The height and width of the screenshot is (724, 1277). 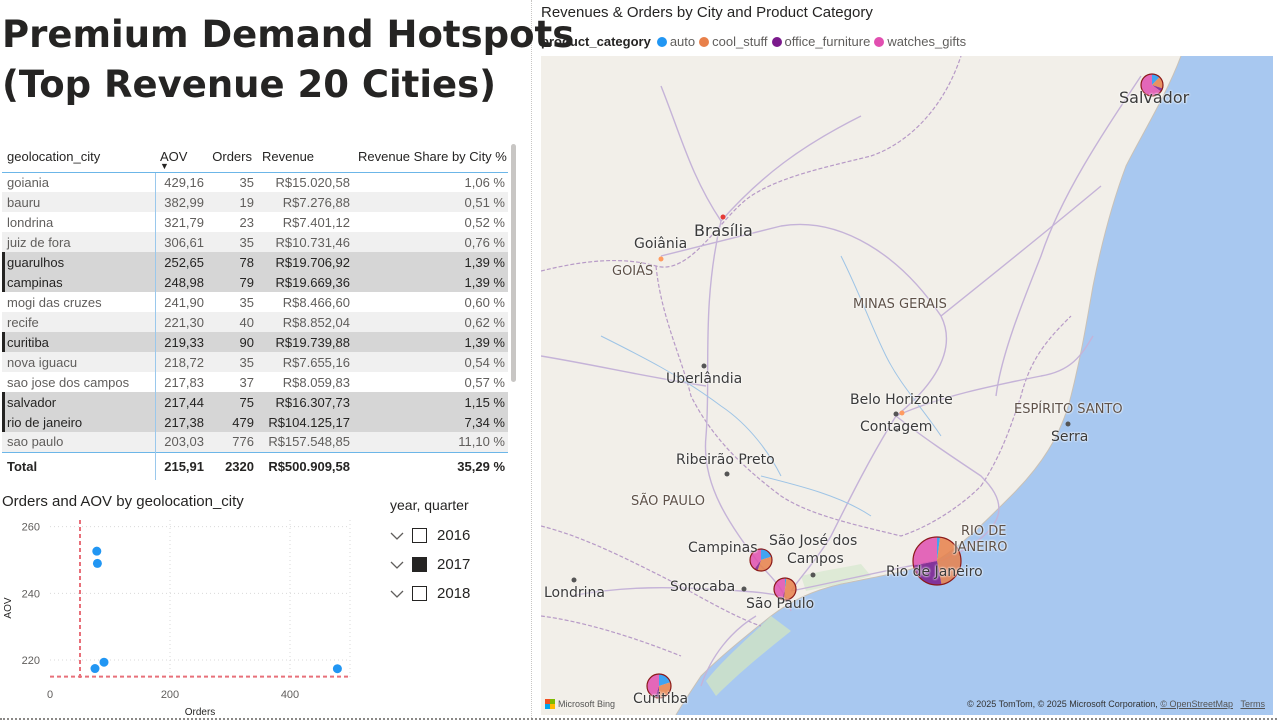 I want to click on cell-revenue: R$157.548,85, so click(x=305, y=442).